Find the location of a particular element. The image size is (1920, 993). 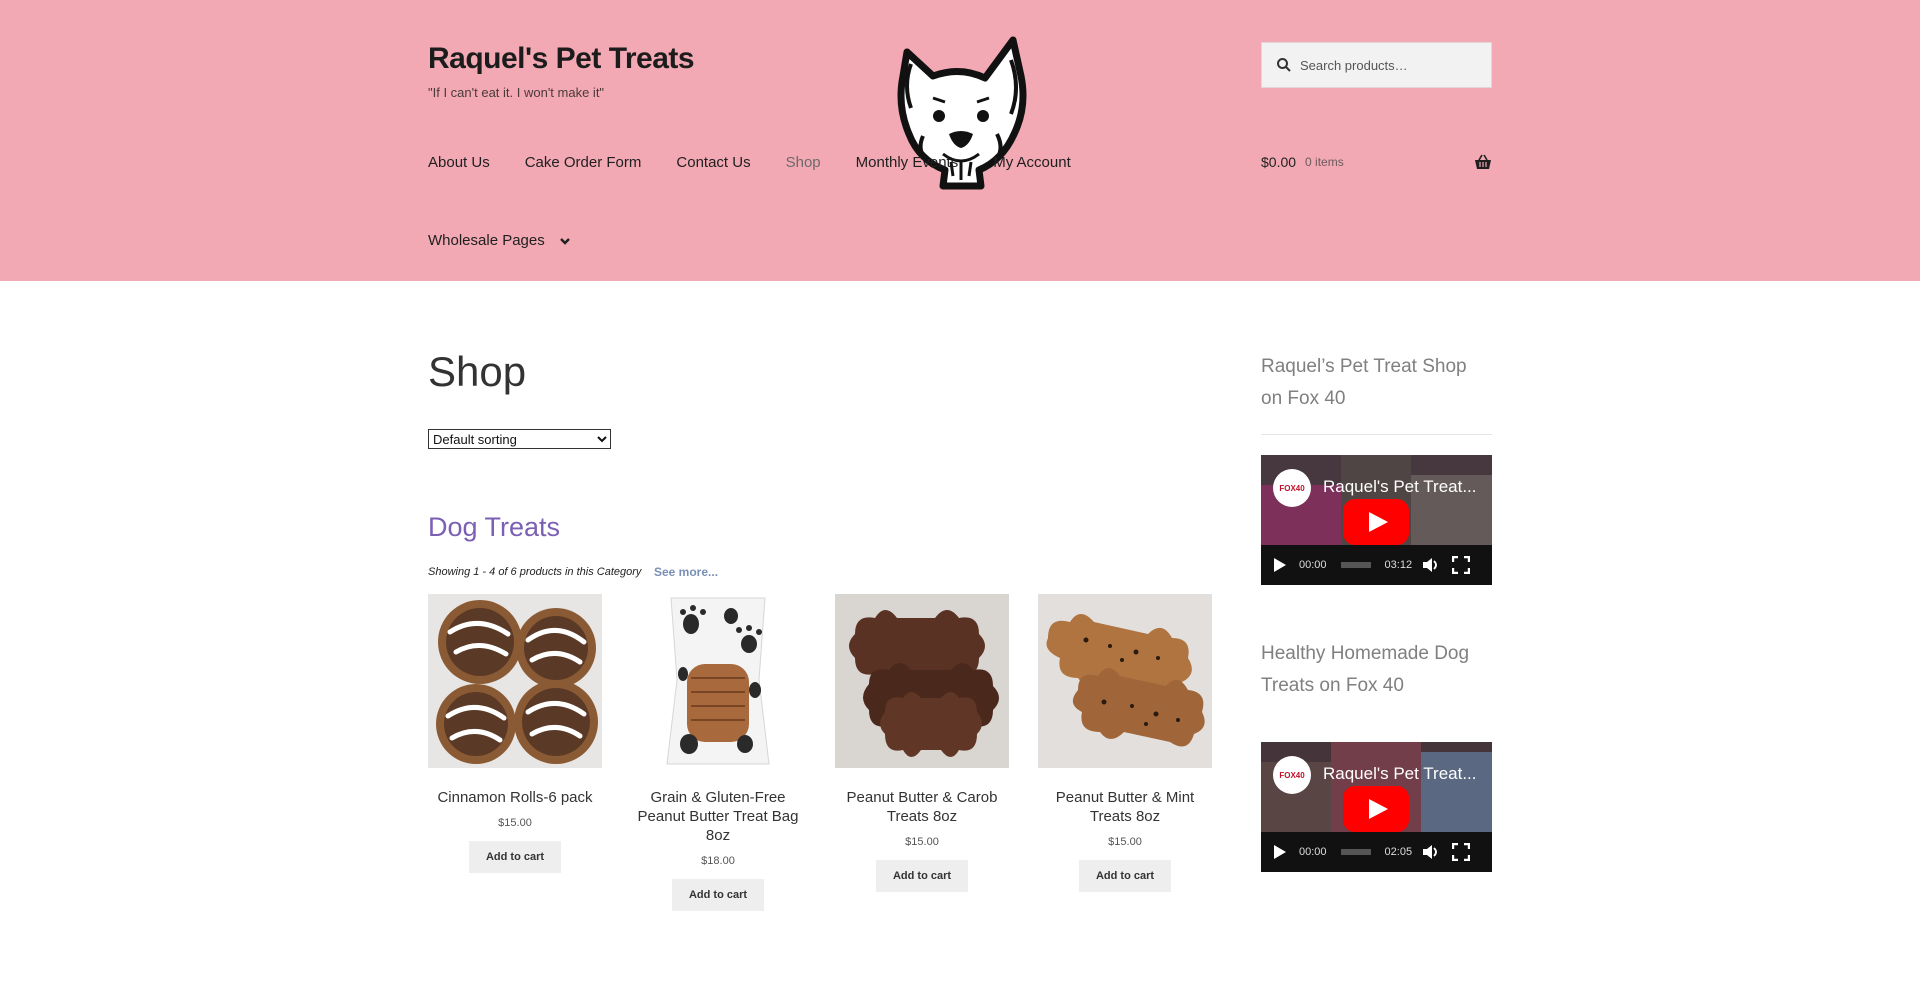

sort-select: Default sorting is located at coordinates (519, 439).